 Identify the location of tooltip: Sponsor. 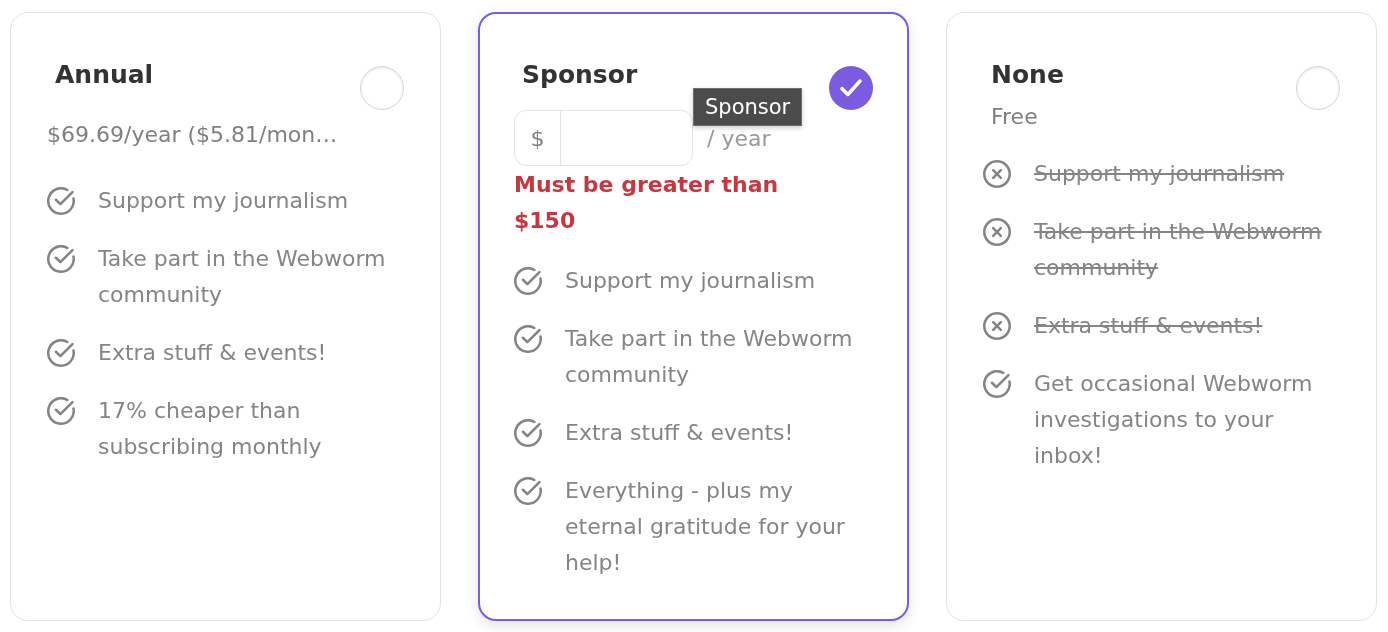
(748, 107).